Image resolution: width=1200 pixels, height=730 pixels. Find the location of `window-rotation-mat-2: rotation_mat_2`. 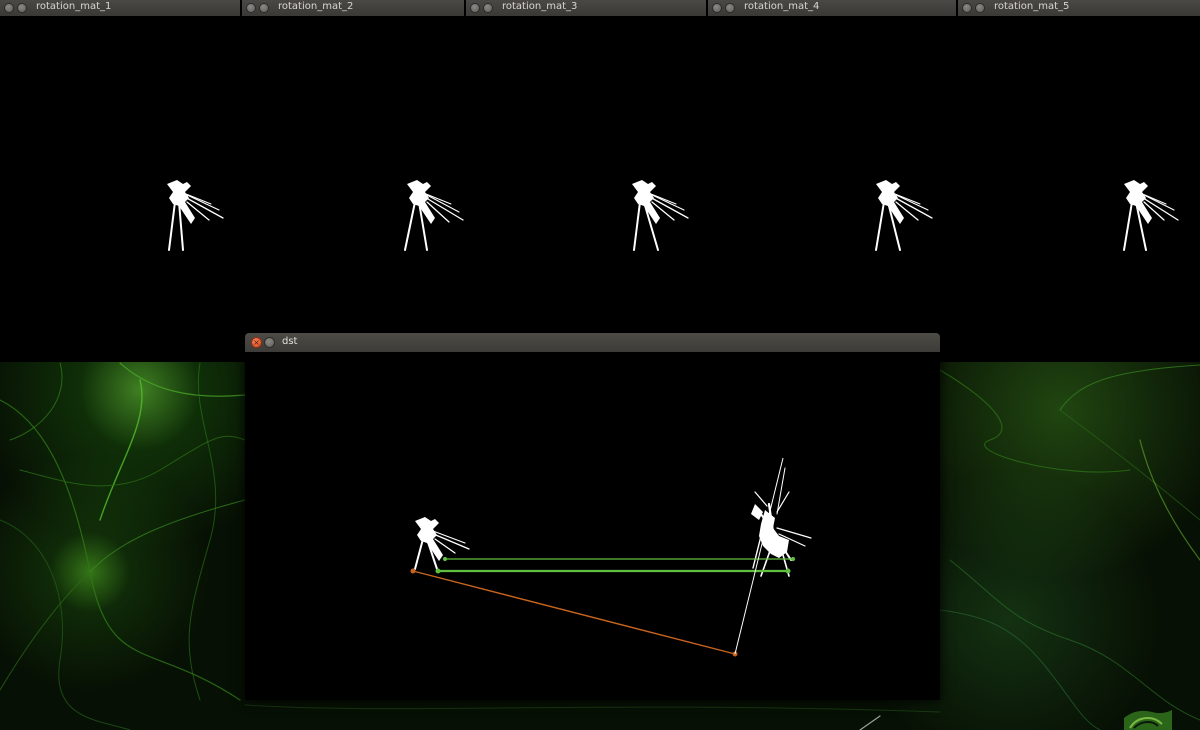

window-rotation-mat-2: rotation_mat_2 is located at coordinates (353, 181).